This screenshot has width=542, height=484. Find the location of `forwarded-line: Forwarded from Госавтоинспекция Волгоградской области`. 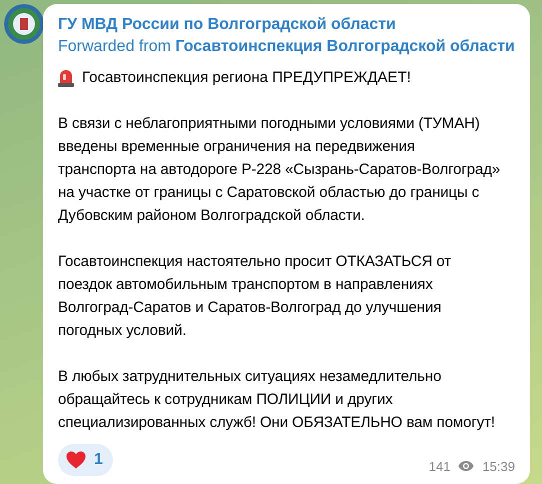

forwarded-line: Forwarded from Госавтоинспекция Волгоградской области is located at coordinates (286, 47).